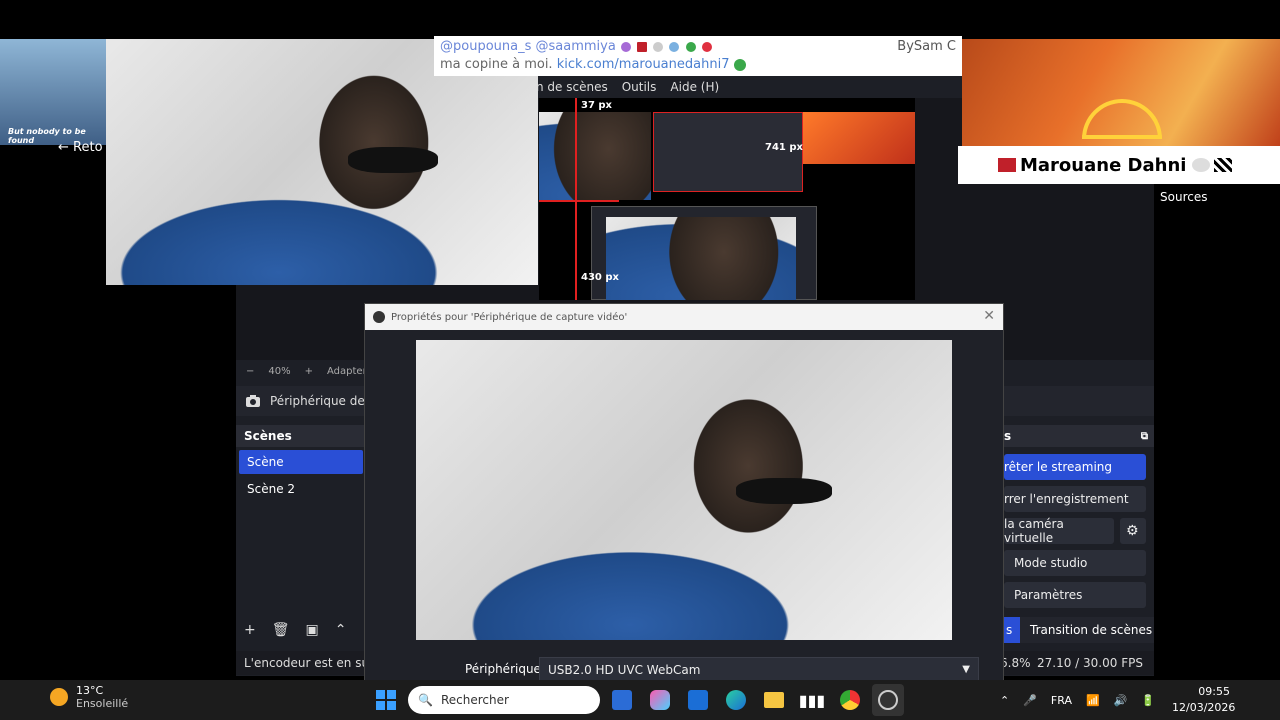  Describe the element at coordinates (572, 87) in the screenshot. I see `menu-scenes: n de scènes` at that location.